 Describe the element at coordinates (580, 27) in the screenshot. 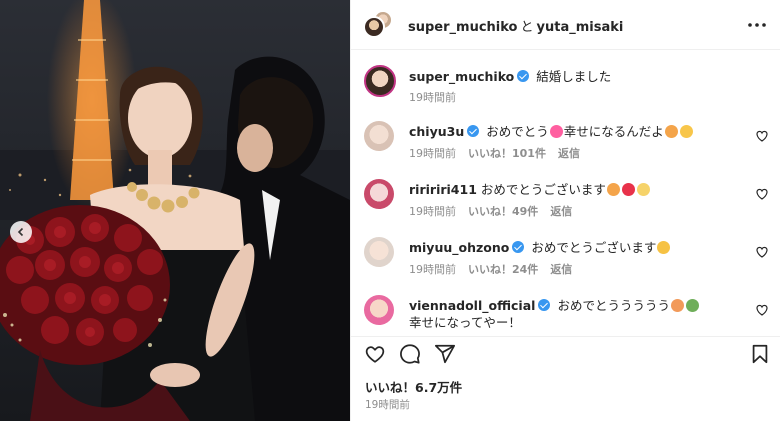

I see `author-link-2: yuta_misaki` at that location.